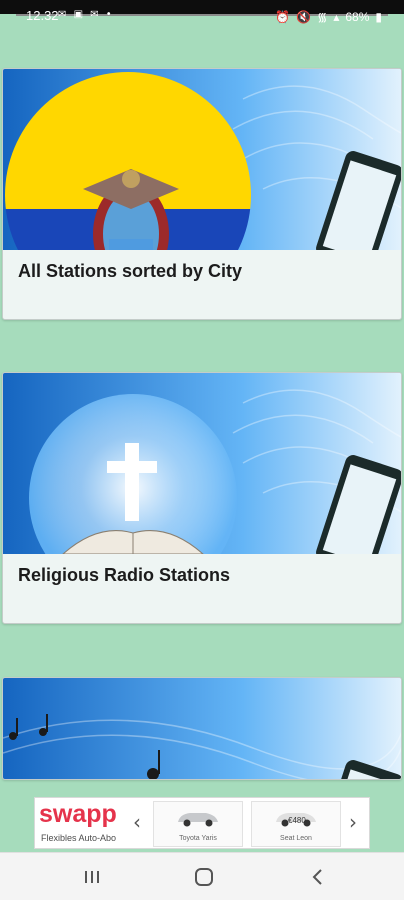 This screenshot has height=900, width=404. I want to click on system-nav-bar, so click(202, 876).